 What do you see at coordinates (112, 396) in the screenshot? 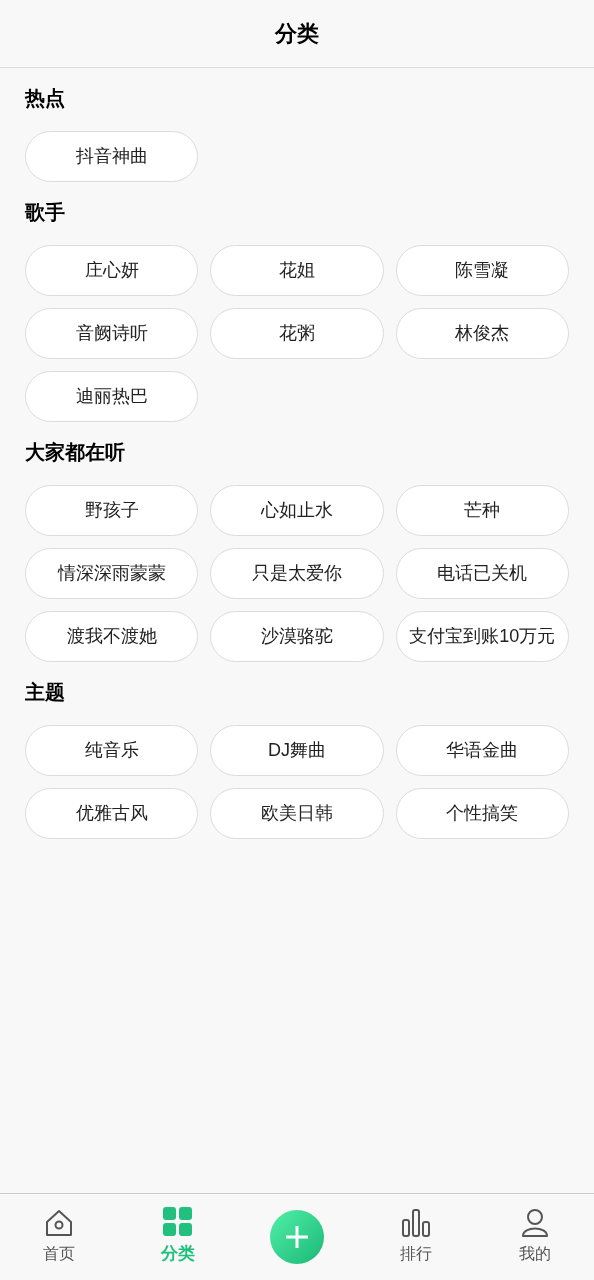
I see `tag-chip: 迪丽热巴` at bounding box center [112, 396].